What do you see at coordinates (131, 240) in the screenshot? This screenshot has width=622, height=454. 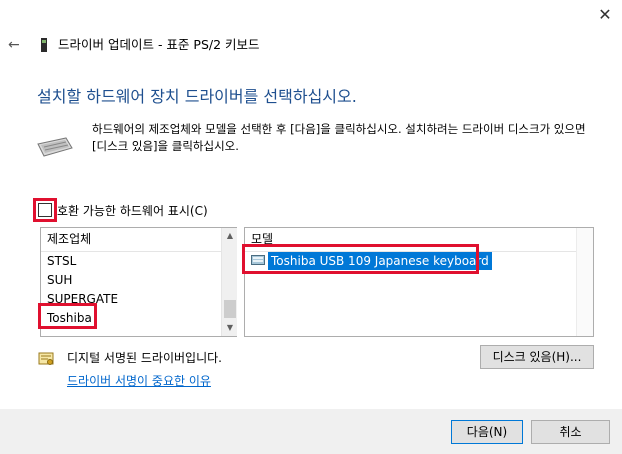 I see `manufacturer-header: 제조업체` at bounding box center [131, 240].